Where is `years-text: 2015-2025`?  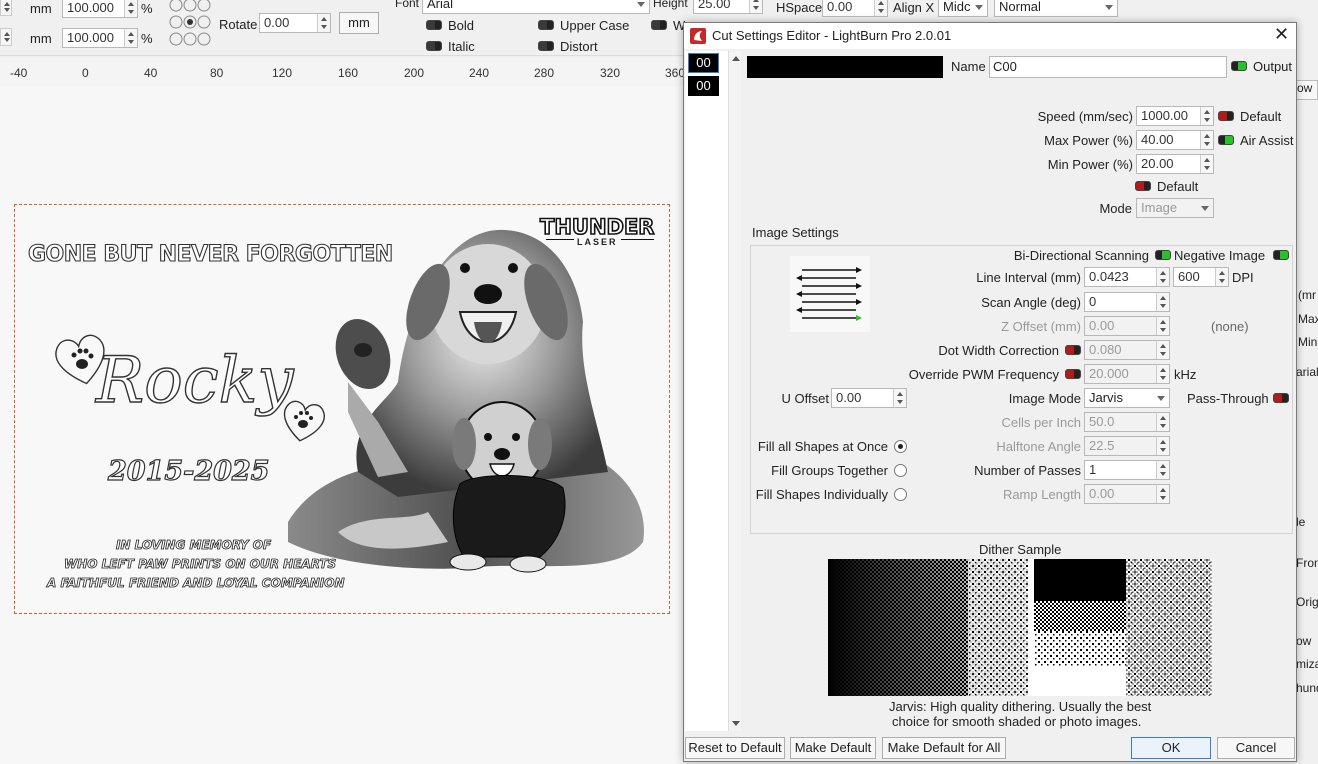
years-text: 2015-2025 is located at coordinates (188, 471).